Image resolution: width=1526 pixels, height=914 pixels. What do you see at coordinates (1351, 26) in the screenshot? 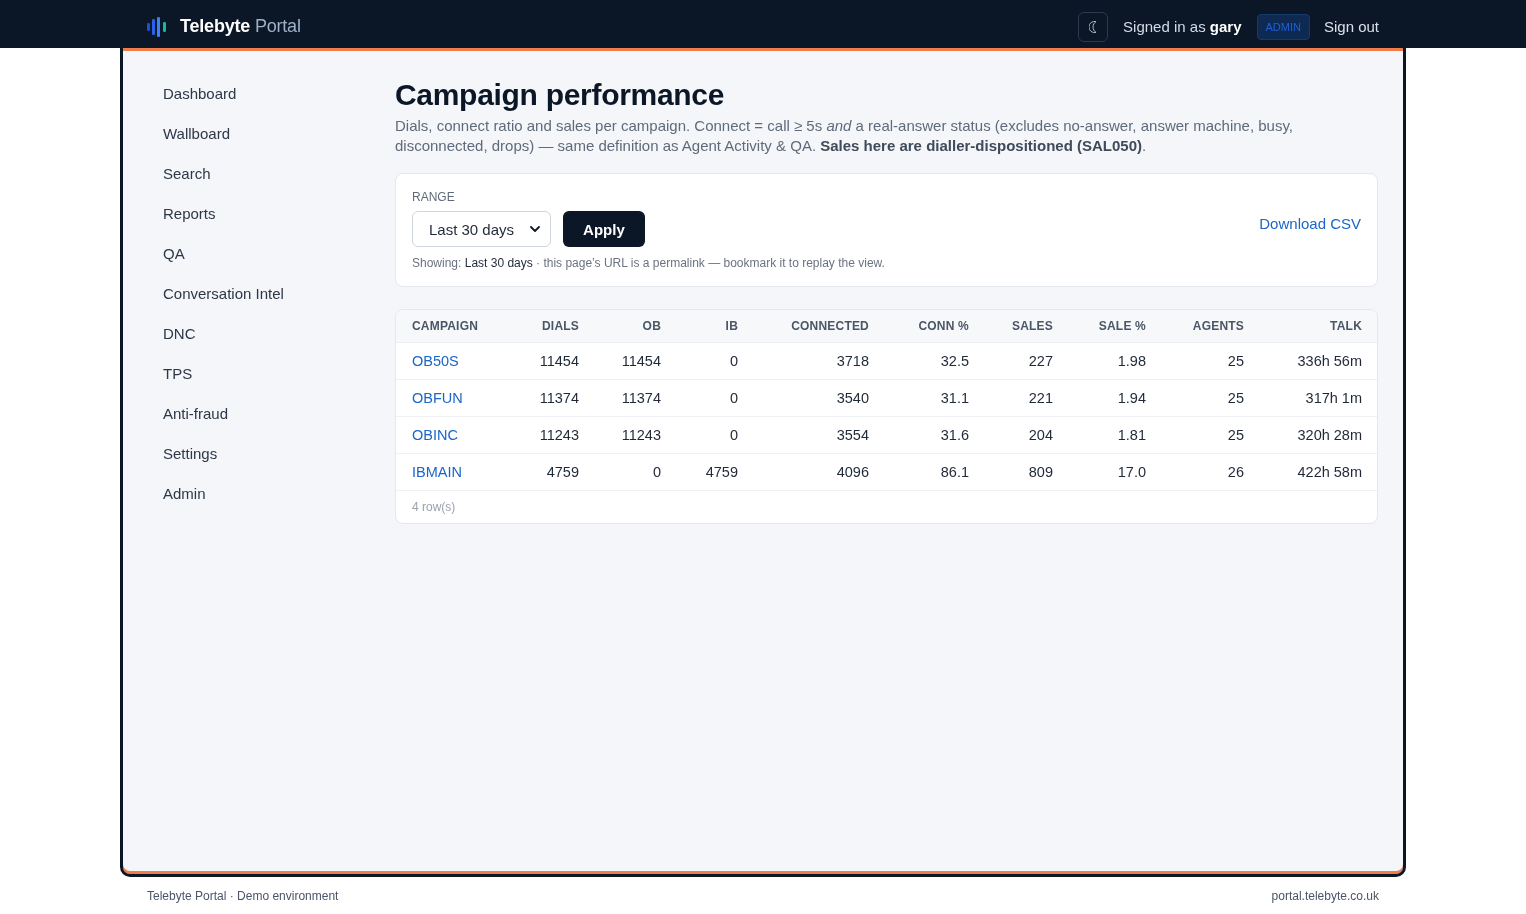
I see `sign-out-link: Sign out` at bounding box center [1351, 26].